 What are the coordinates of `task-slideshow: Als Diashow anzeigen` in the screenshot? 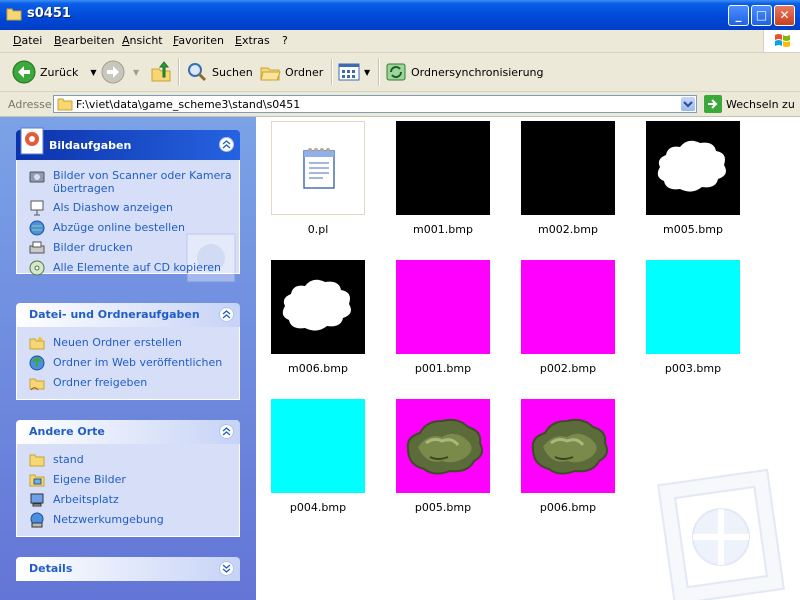 It's located at (128, 208).